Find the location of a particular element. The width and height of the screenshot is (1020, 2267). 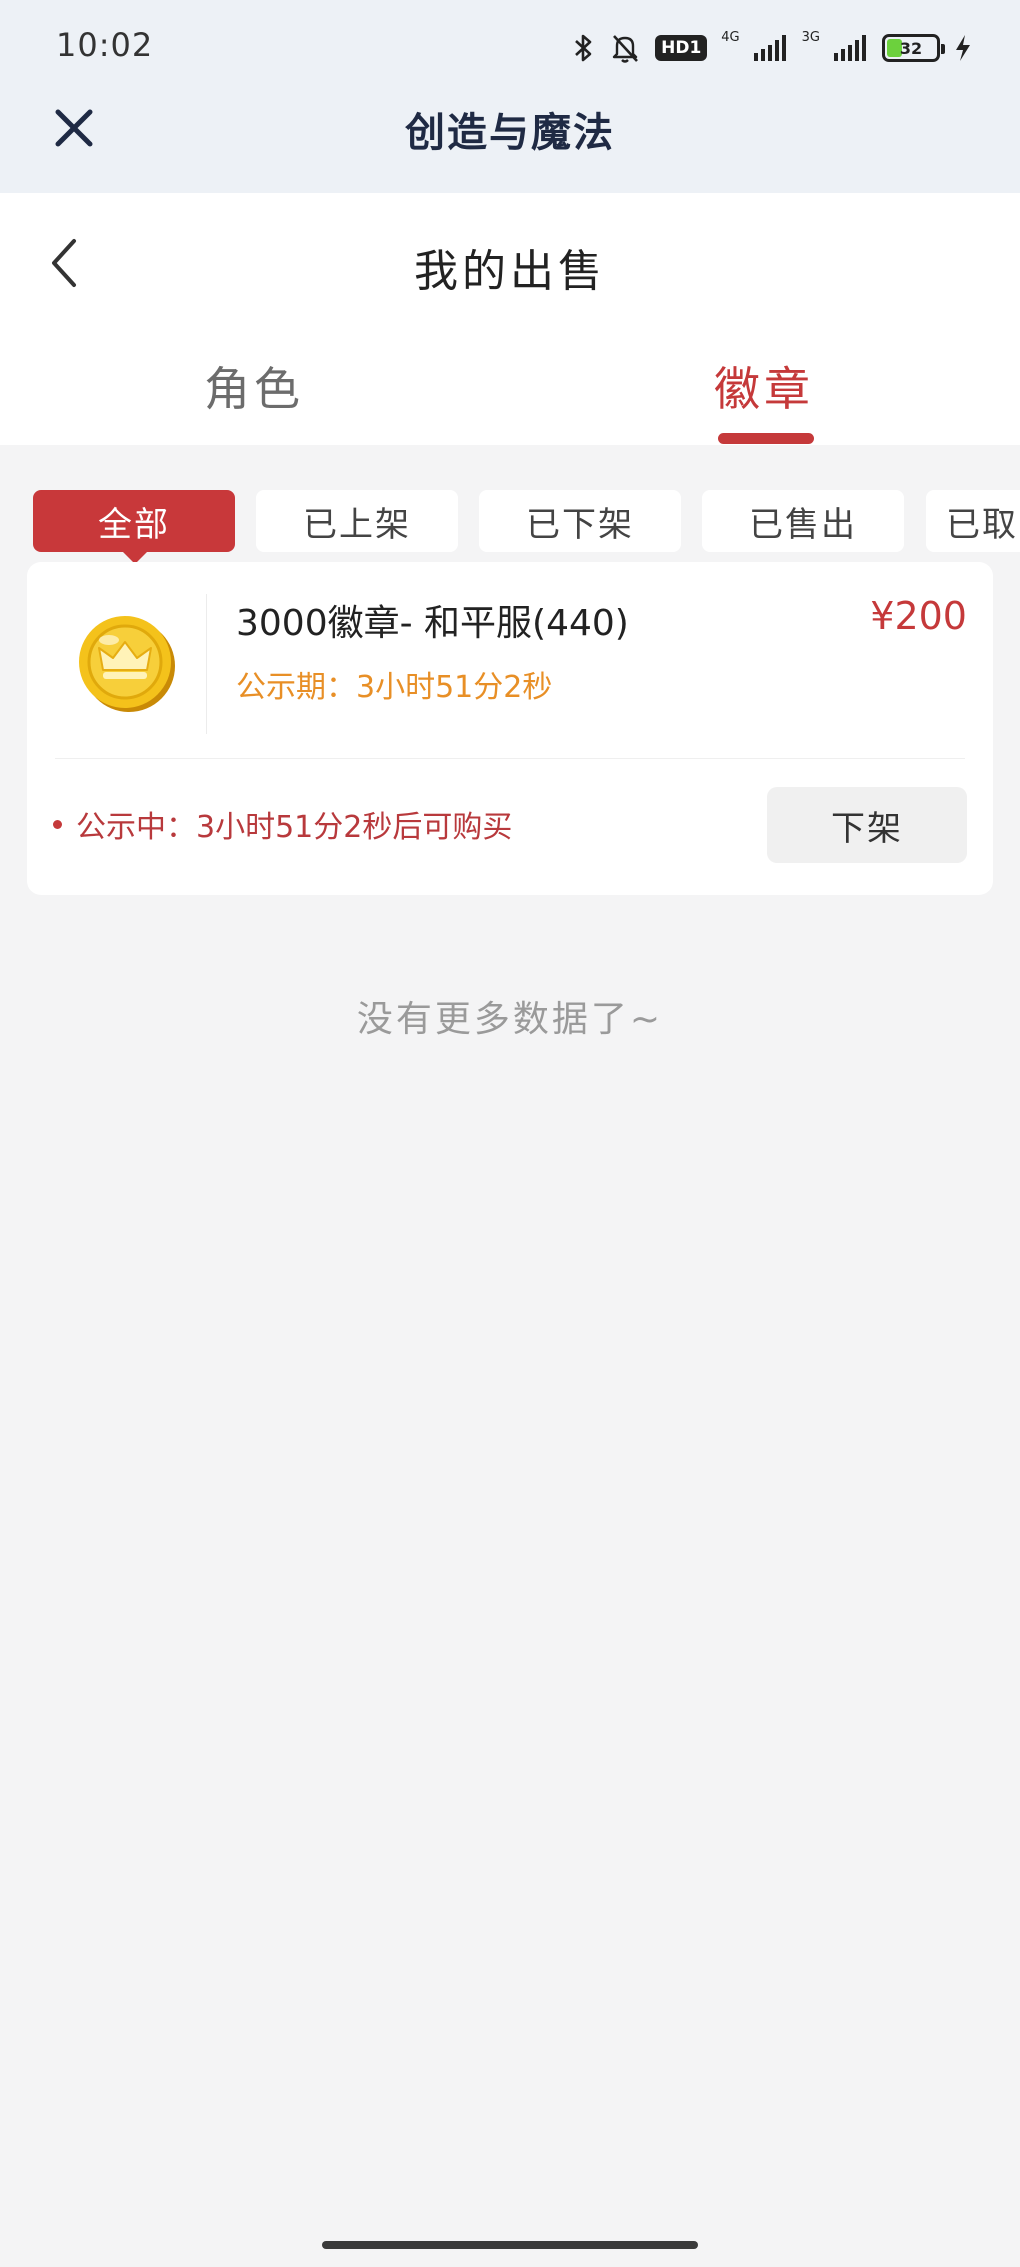

app-top-bar: 10:02 HD1 4G 3G 32 创造与魔法 is located at coordinates (510, 96).